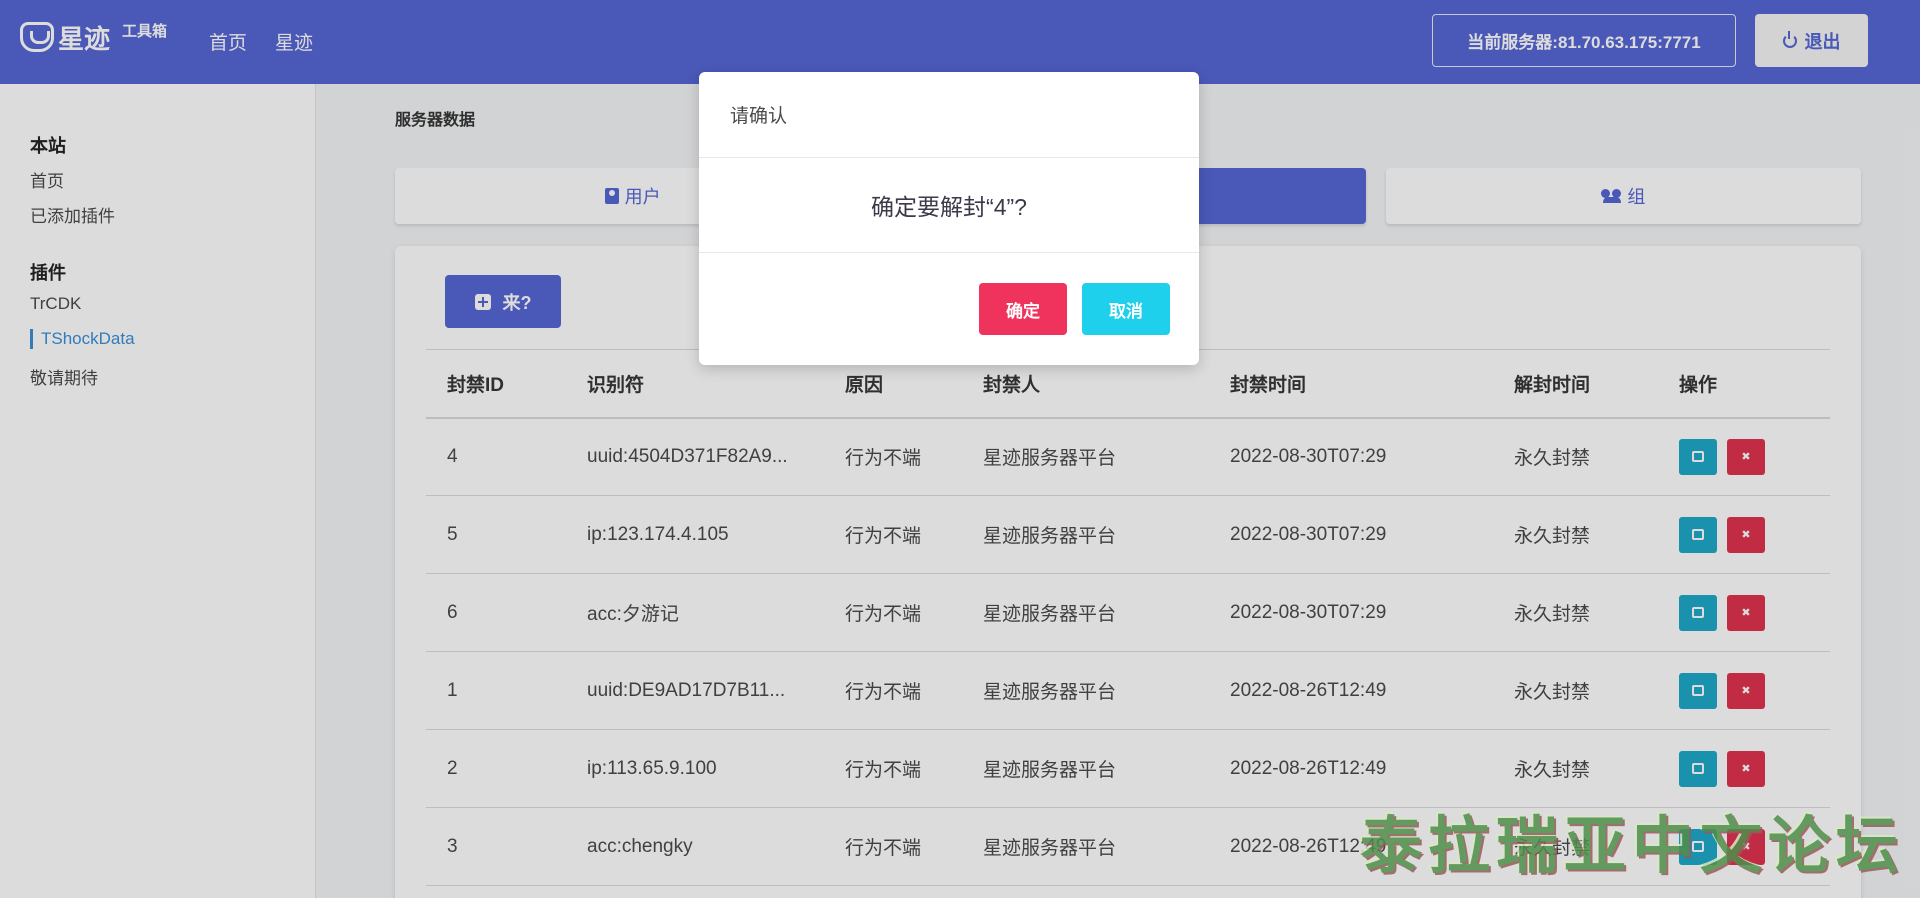 The height and width of the screenshot is (898, 1920). Describe the element at coordinates (1631, 845) in the screenshot. I see `watermark-logo: 泰拉瑞亚中文论坛` at that location.